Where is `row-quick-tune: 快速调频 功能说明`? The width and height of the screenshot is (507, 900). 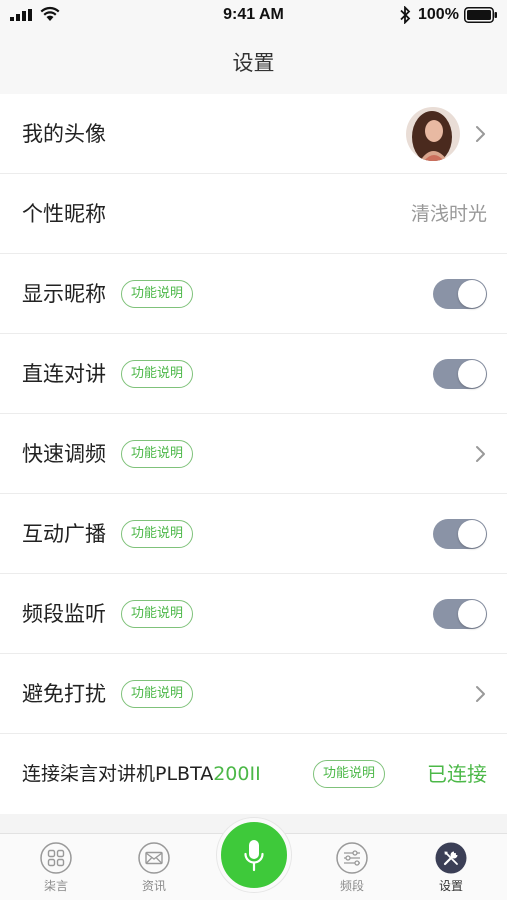 row-quick-tune: 快速调频 功能说明 is located at coordinates (253, 454).